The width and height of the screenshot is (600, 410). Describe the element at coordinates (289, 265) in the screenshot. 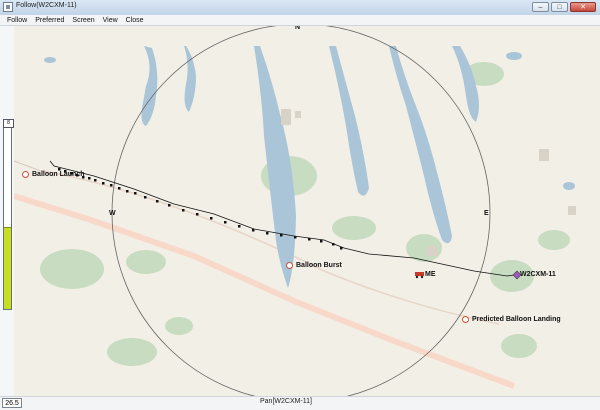

I see `burst-pin-icon` at that location.